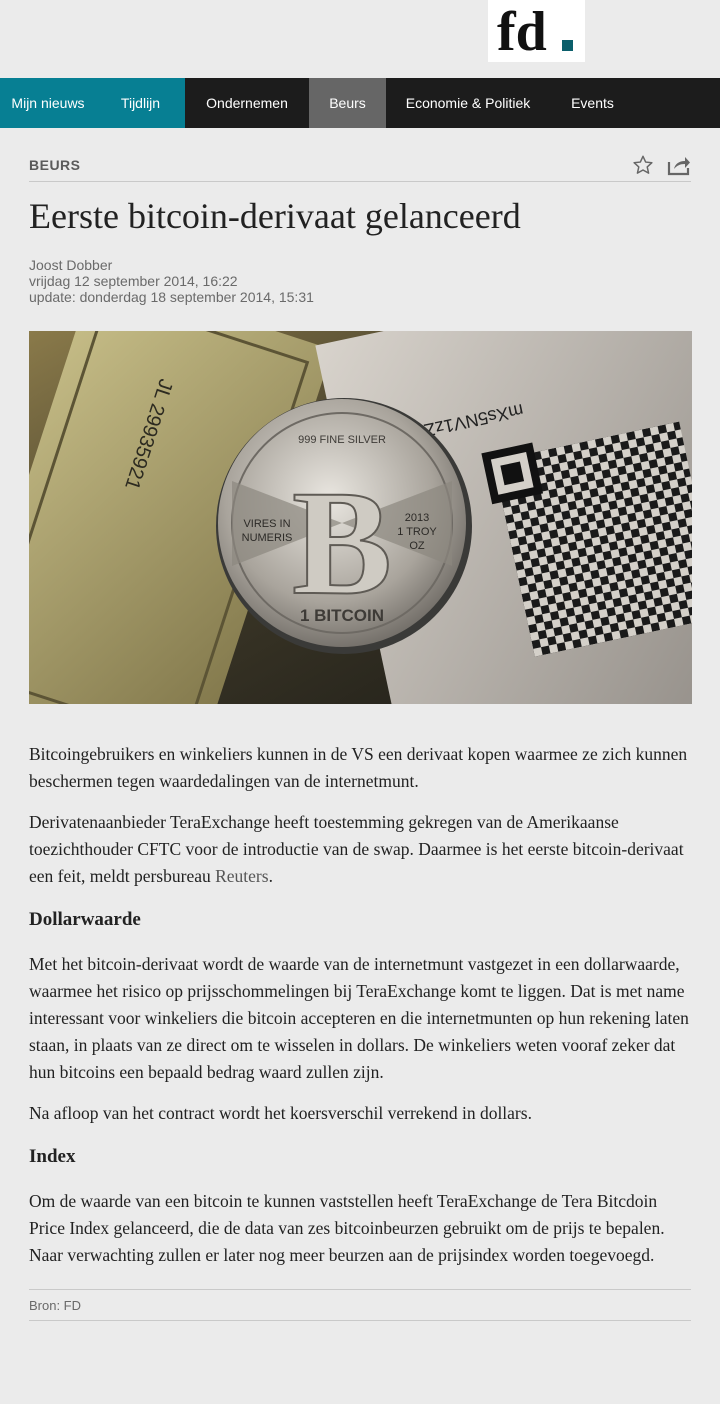 Image resolution: width=720 pixels, height=1404 pixels. I want to click on nav-ondernemen: Ondernemen, so click(247, 103).